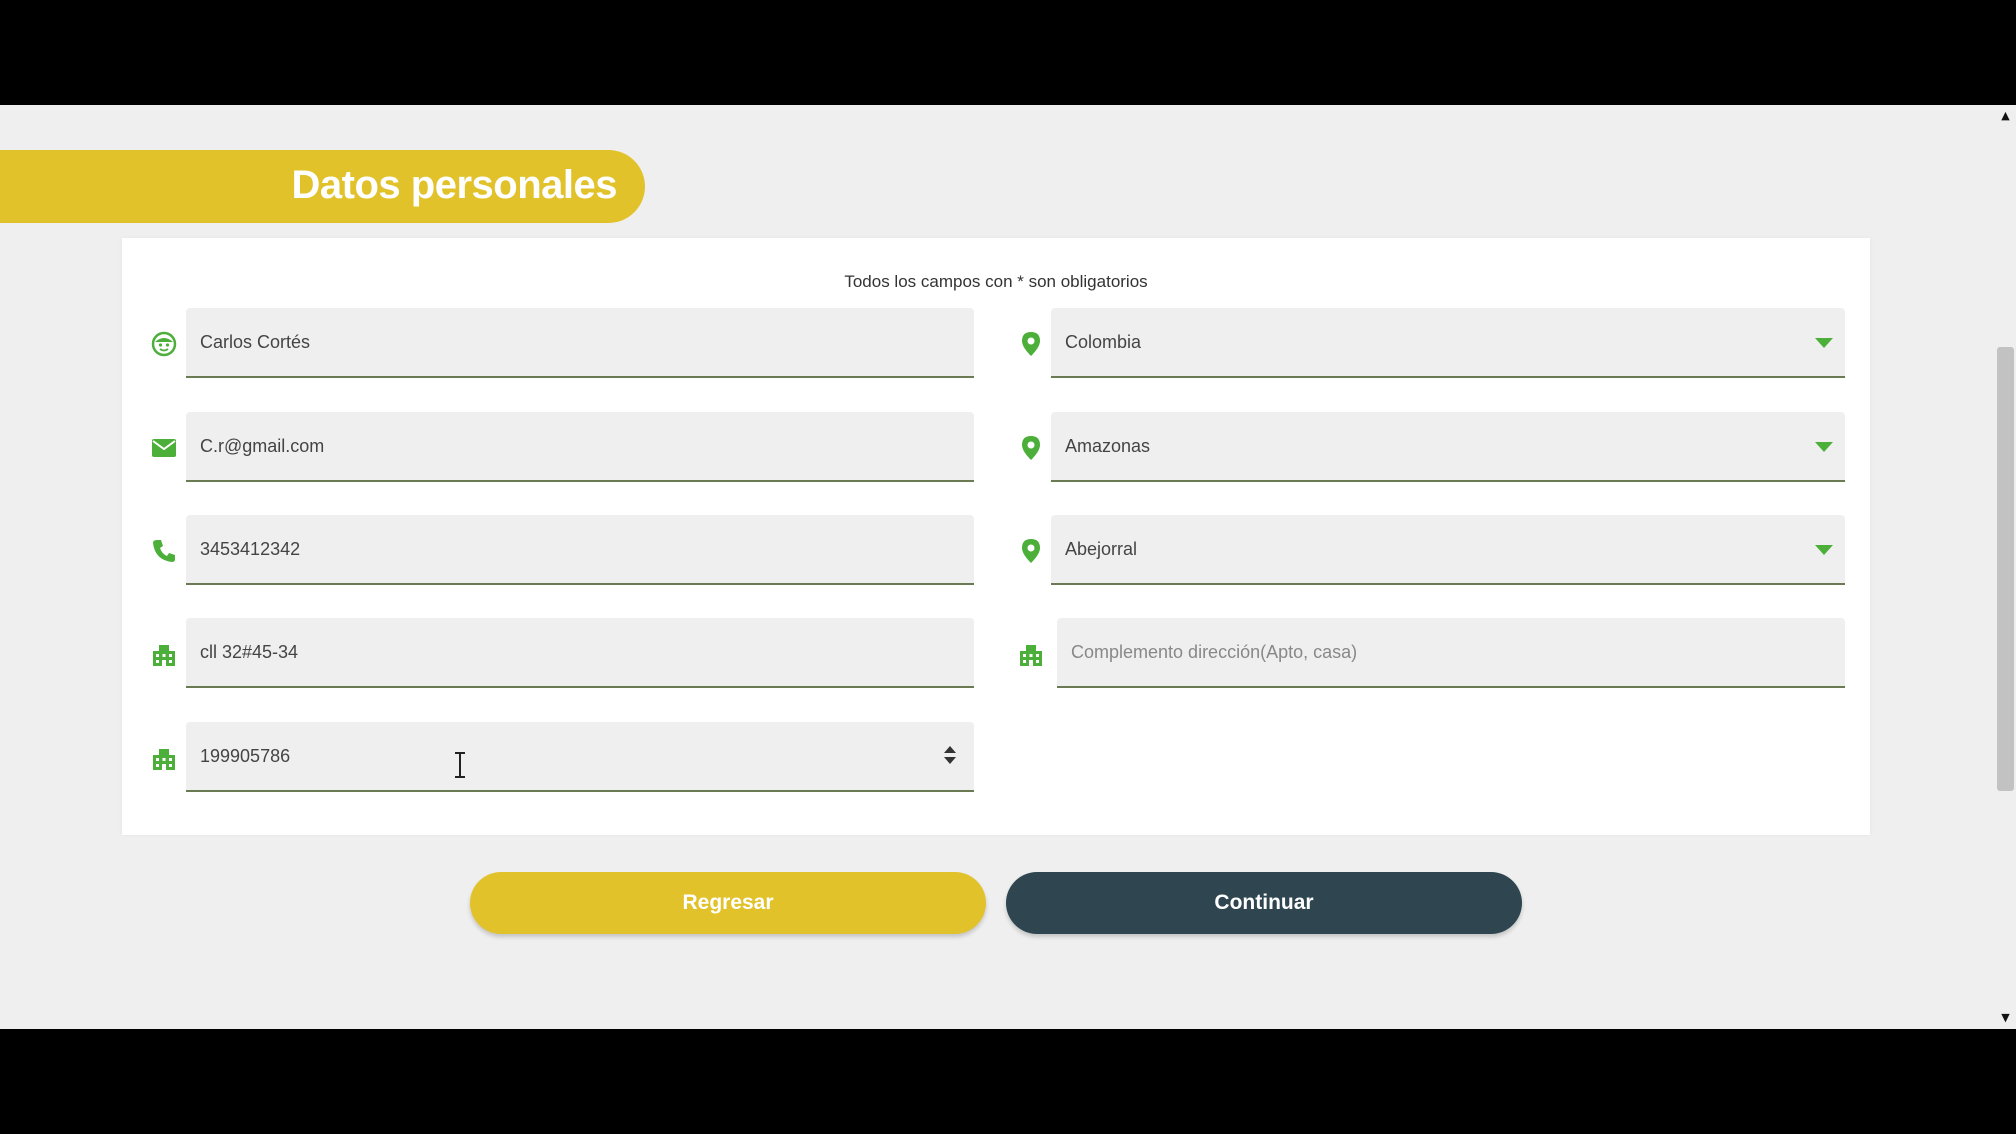 This screenshot has width=2016, height=1134. Describe the element at coordinates (562, 446) in the screenshot. I see `email-input` at that location.